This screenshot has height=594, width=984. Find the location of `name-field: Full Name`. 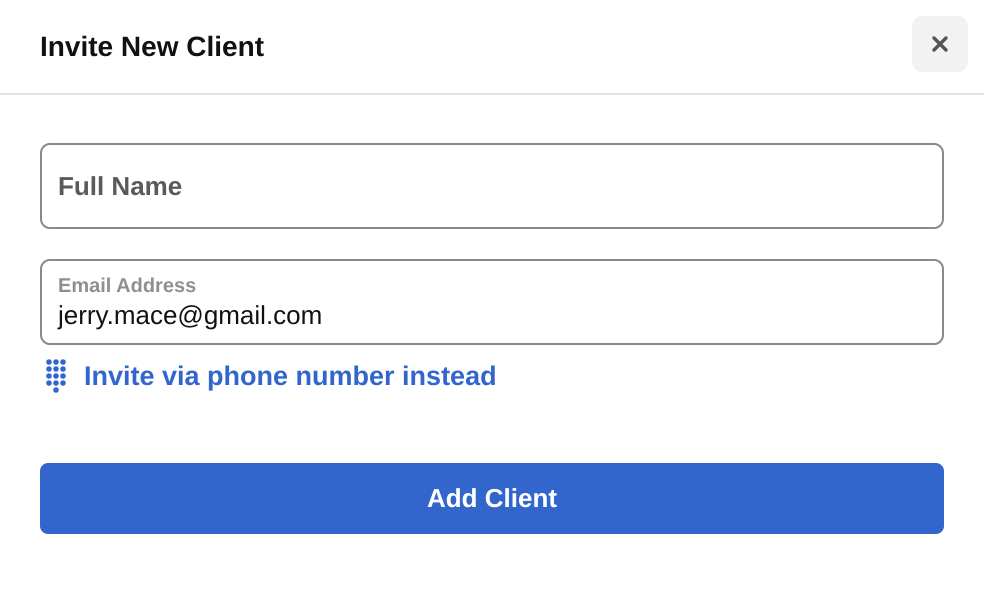

name-field: Full Name is located at coordinates (492, 186).